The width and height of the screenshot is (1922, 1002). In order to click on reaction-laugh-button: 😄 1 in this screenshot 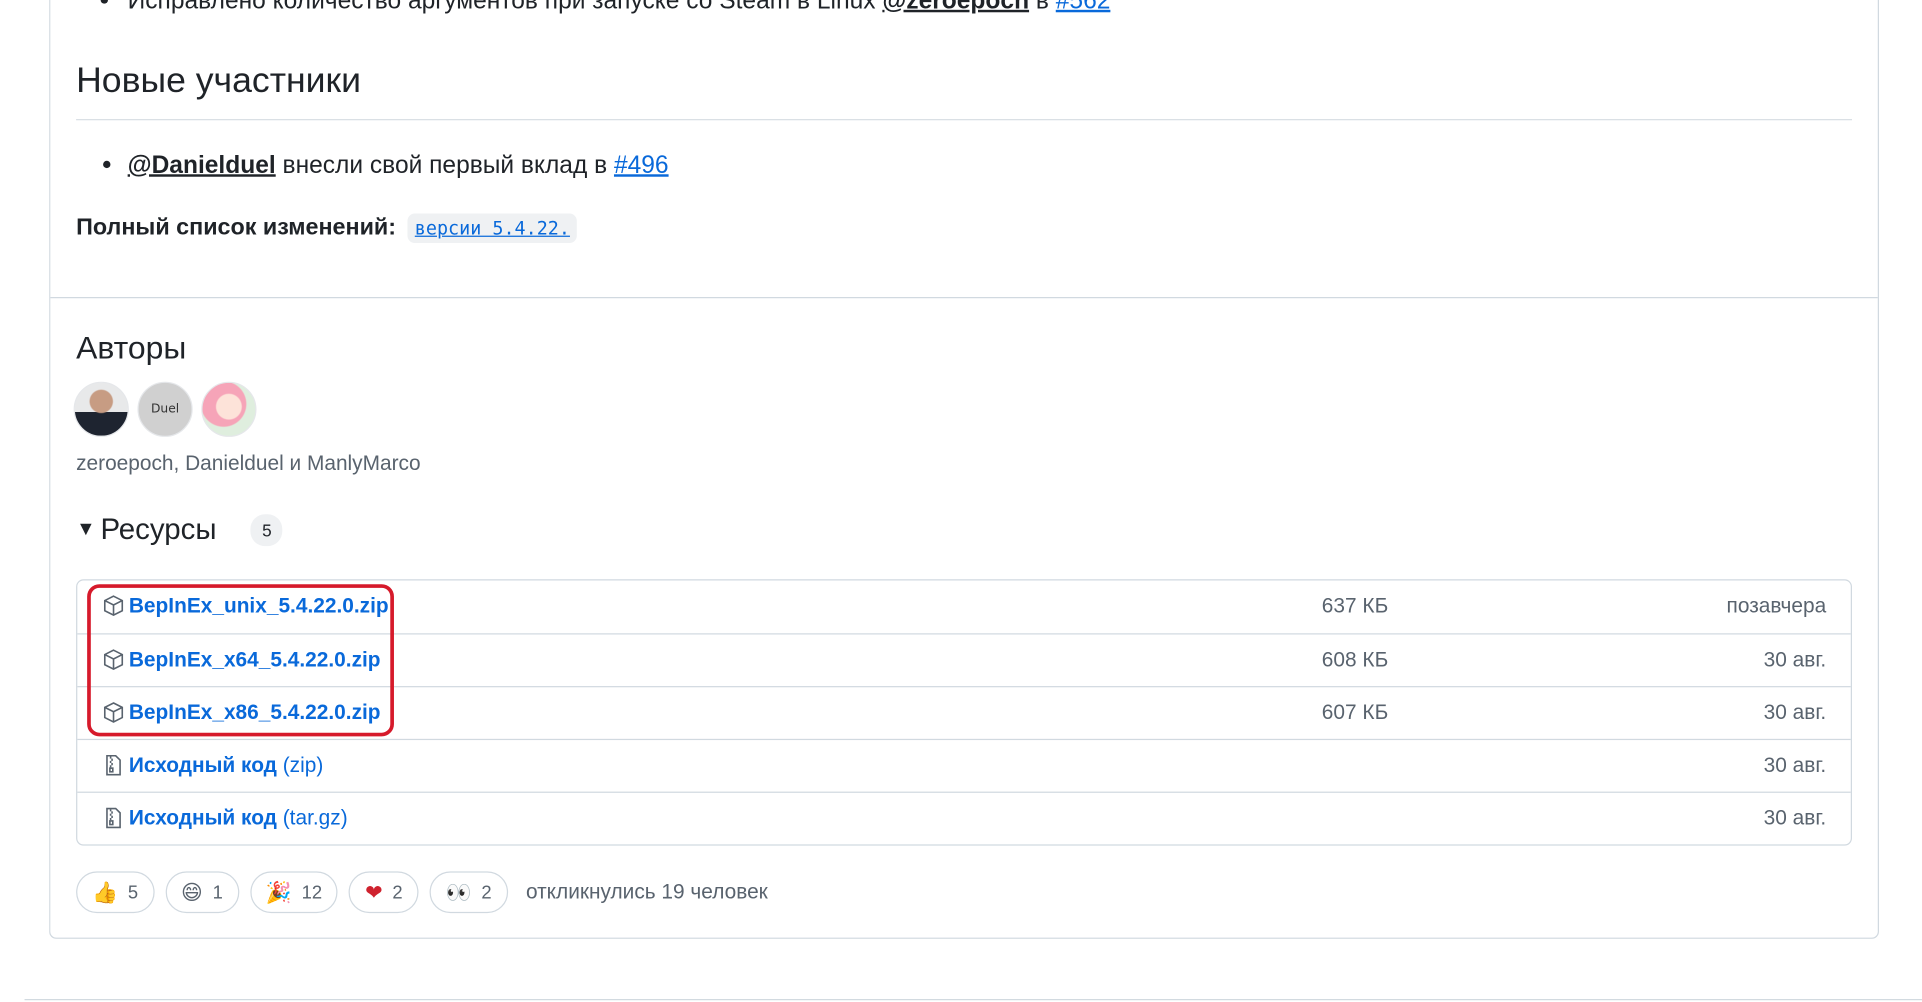, I will do `click(202, 892)`.